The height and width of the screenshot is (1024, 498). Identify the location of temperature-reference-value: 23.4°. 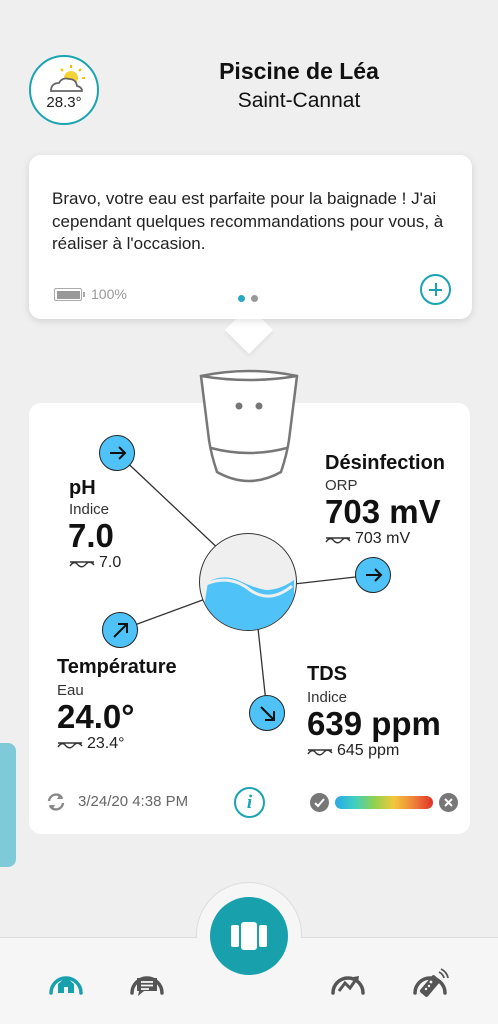
(106, 743).